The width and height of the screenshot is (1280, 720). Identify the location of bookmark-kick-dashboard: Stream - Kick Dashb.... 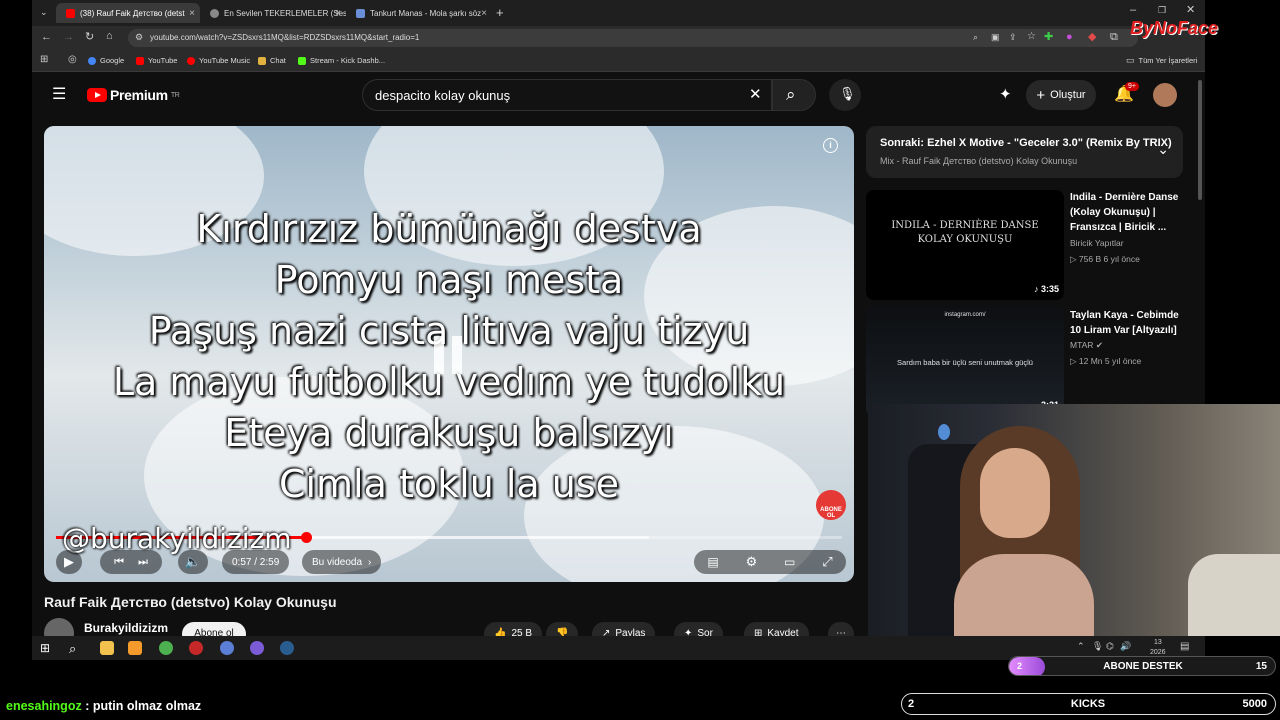
(341, 60).